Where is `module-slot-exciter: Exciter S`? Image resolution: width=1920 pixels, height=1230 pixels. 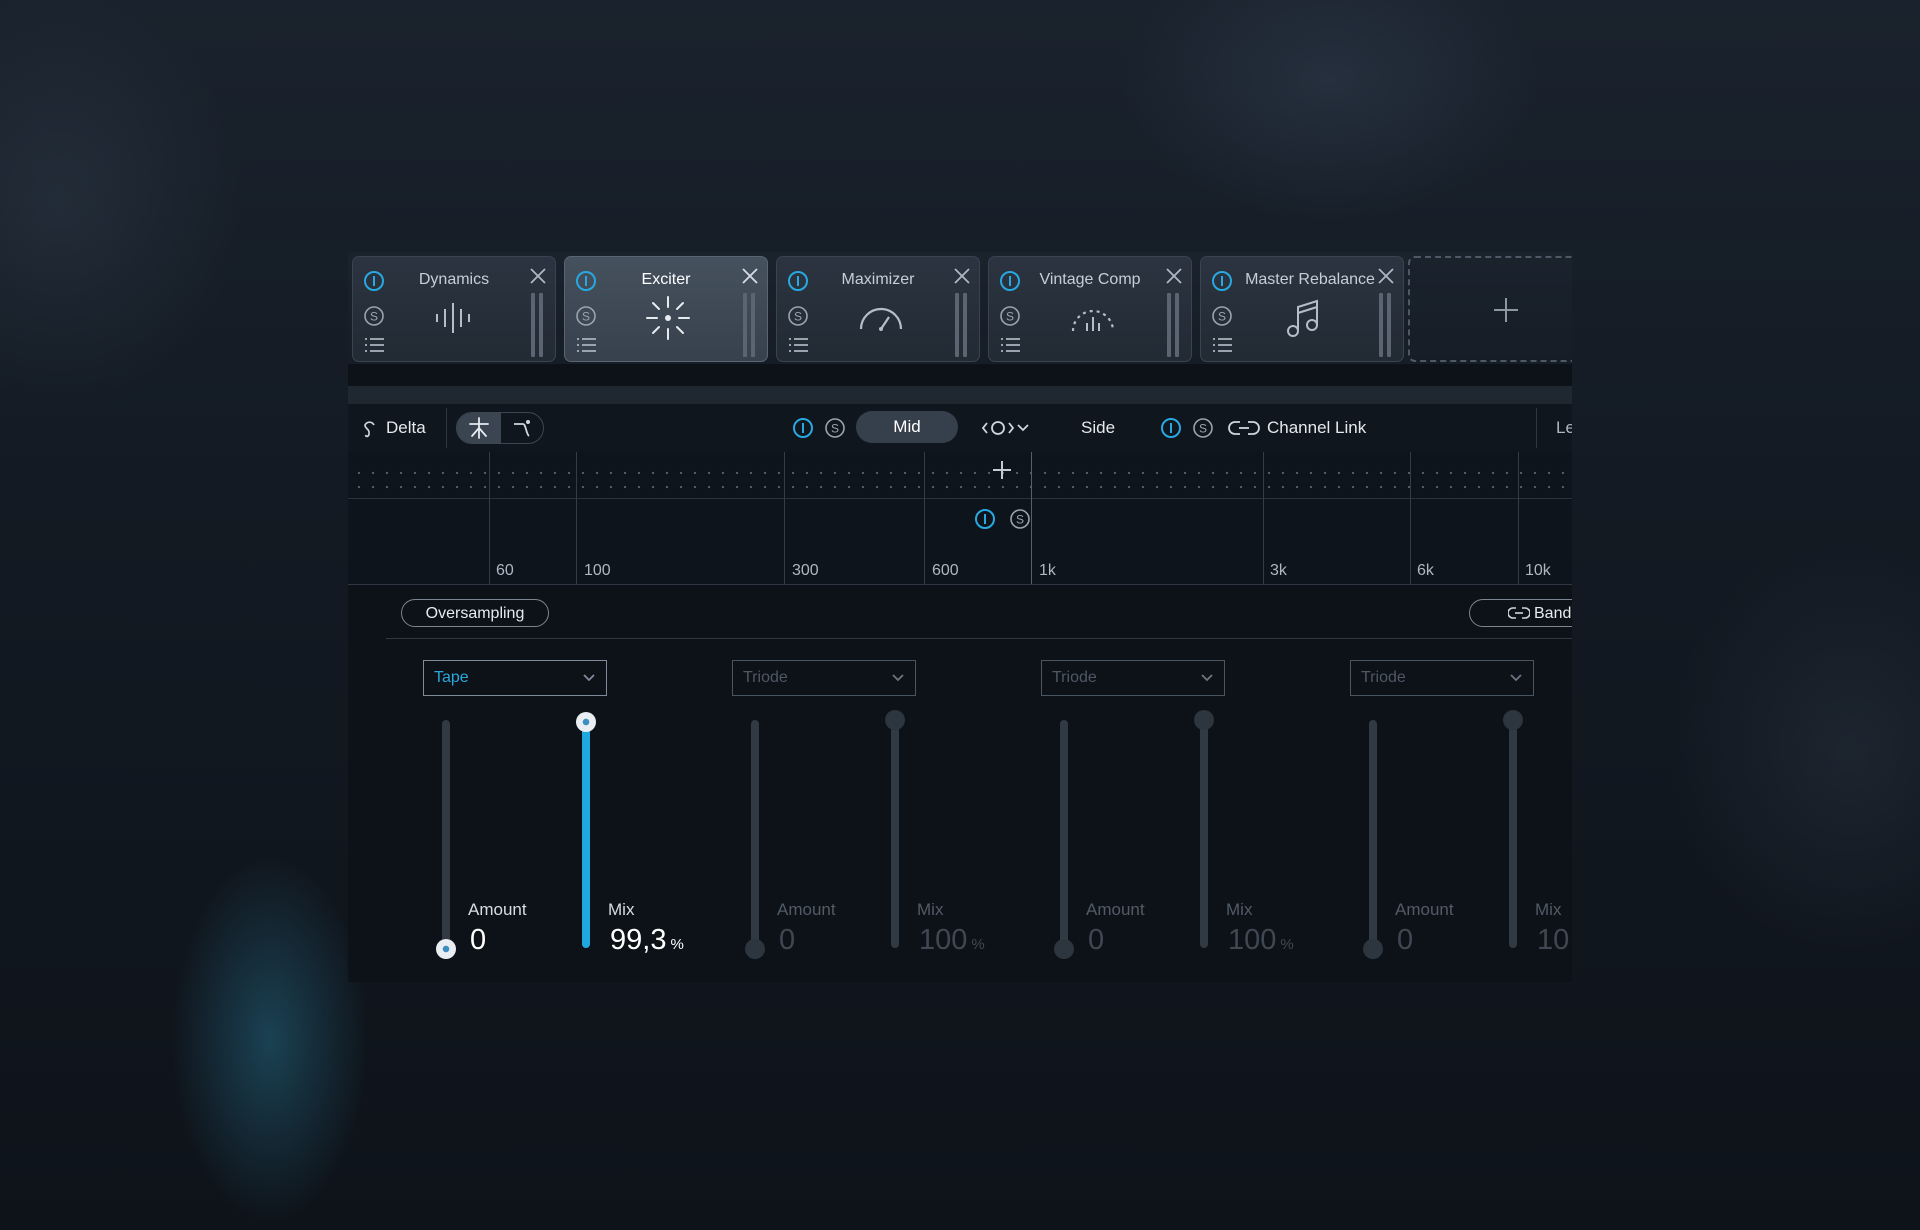
module-slot-exciter: Exciter S is located at coordinates (666, 309).